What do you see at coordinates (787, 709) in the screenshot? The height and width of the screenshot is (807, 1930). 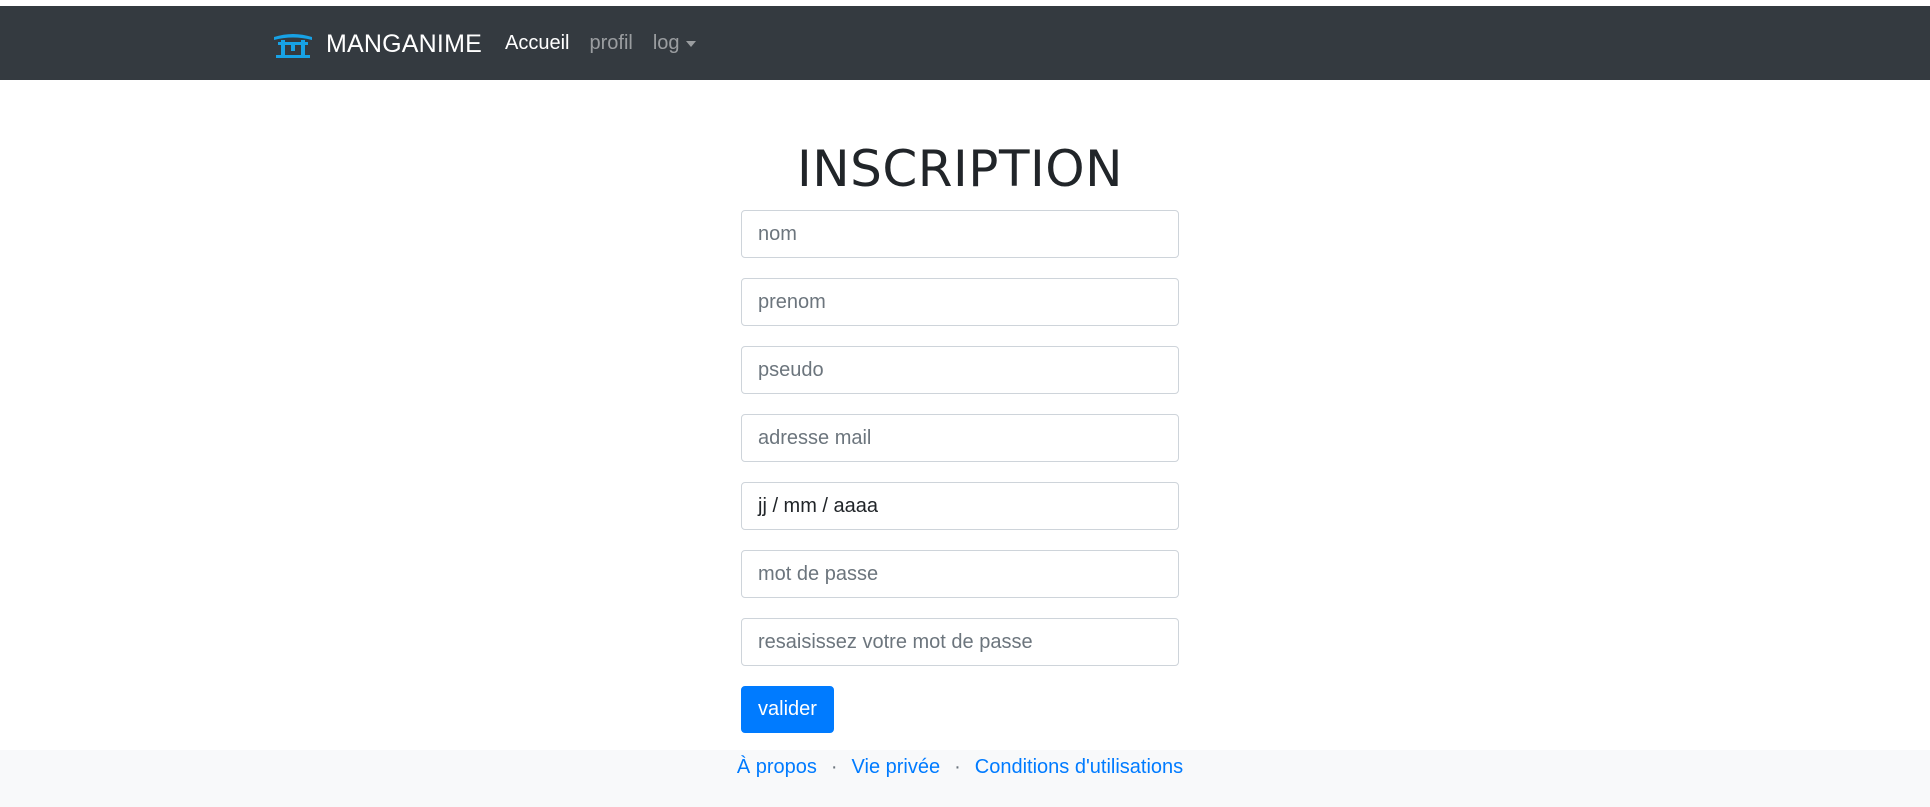 I see `valider-button: valider` at bounding box center [787, 709].